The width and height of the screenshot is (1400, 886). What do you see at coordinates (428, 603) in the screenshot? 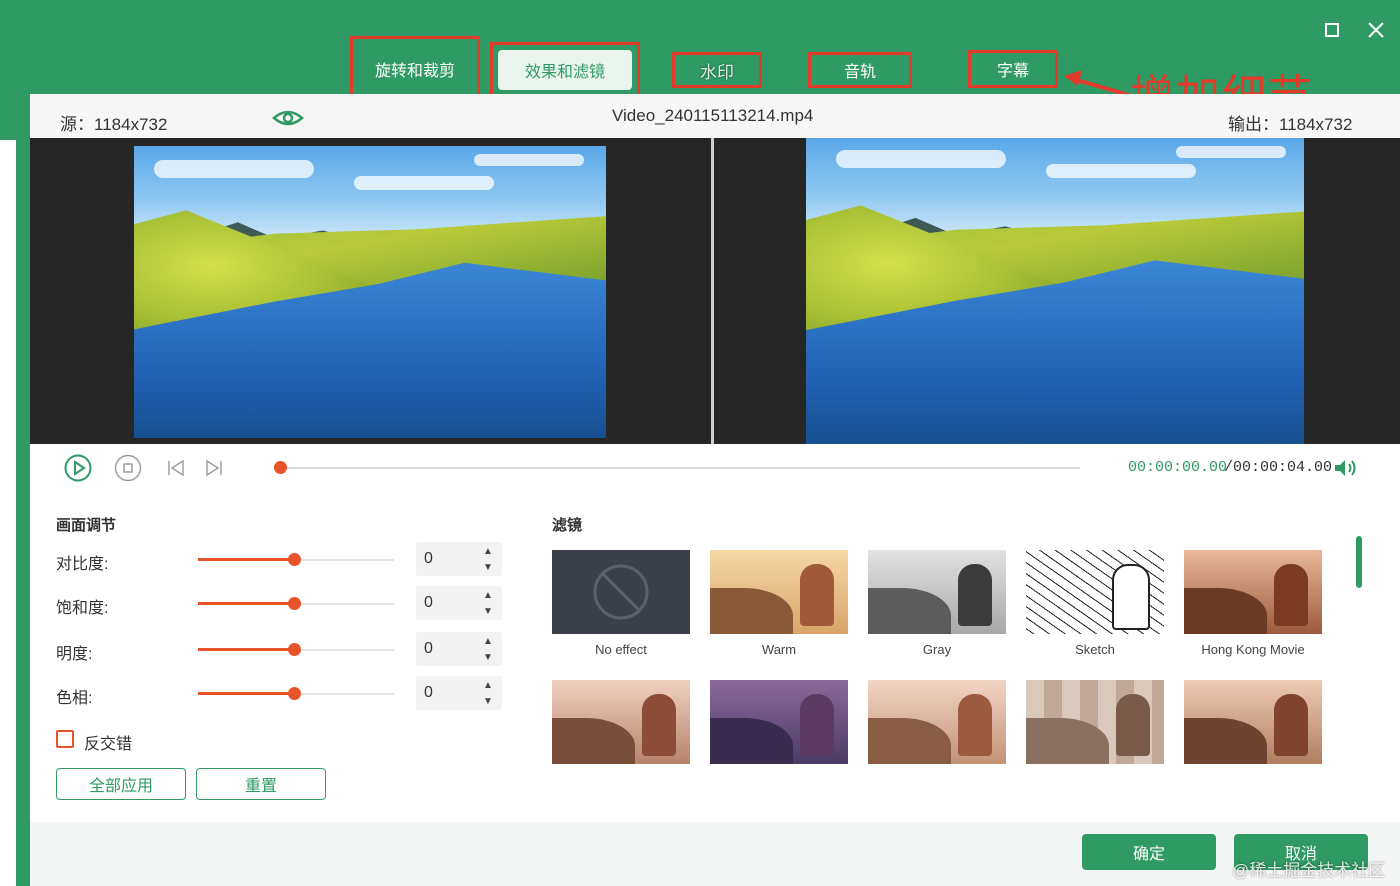
I see `saturation-value: 0` at bounding box center [428, 603].